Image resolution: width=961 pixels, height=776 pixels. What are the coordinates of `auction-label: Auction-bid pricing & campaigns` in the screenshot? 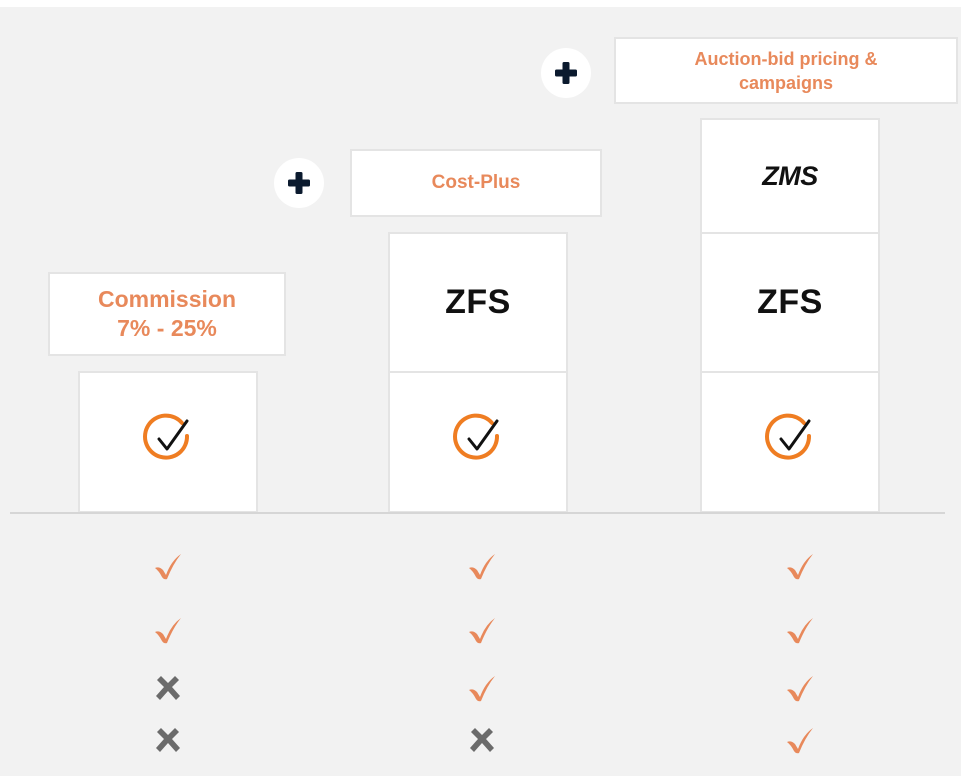 It's located at (786, 70).